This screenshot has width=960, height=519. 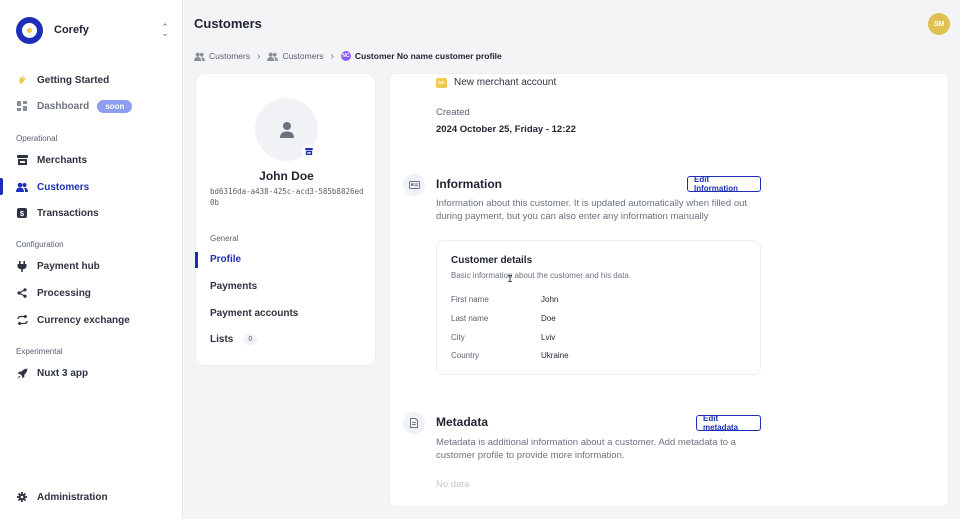 I want to click on merchant-account-name: New merchant account, so click(x=505, y=82).